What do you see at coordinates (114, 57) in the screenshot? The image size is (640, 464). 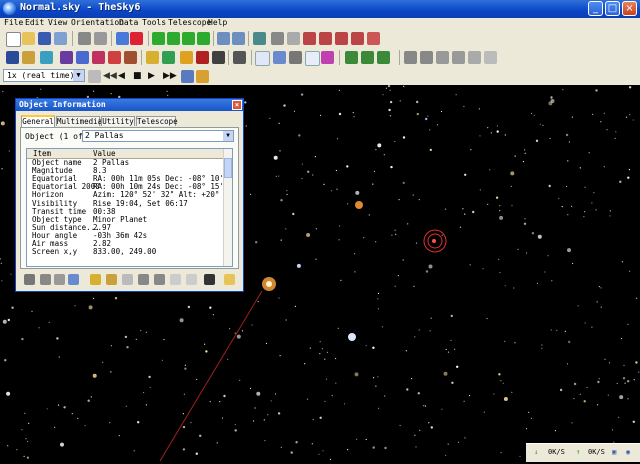 I see `grid-icon` at bounding box center [114, 57].